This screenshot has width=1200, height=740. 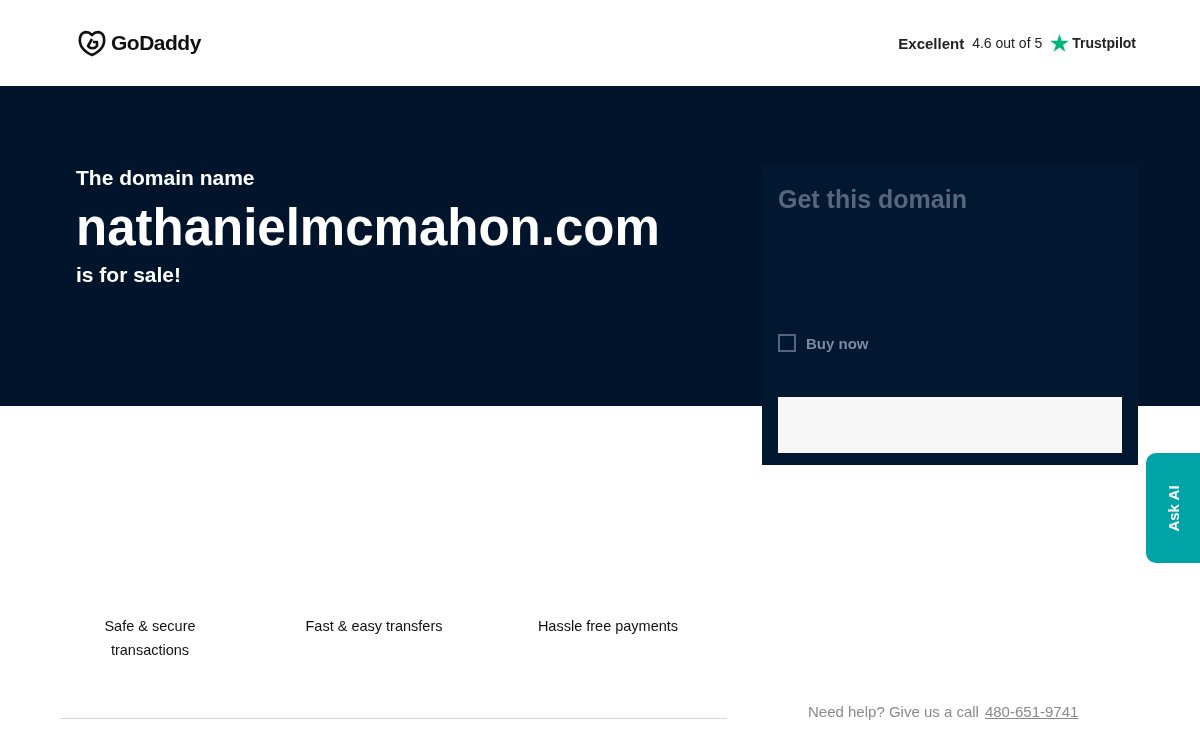 What do you see at coordinates (787, 343) in the screenshot?
I see `square-icon` at bounding box center [787, 343].